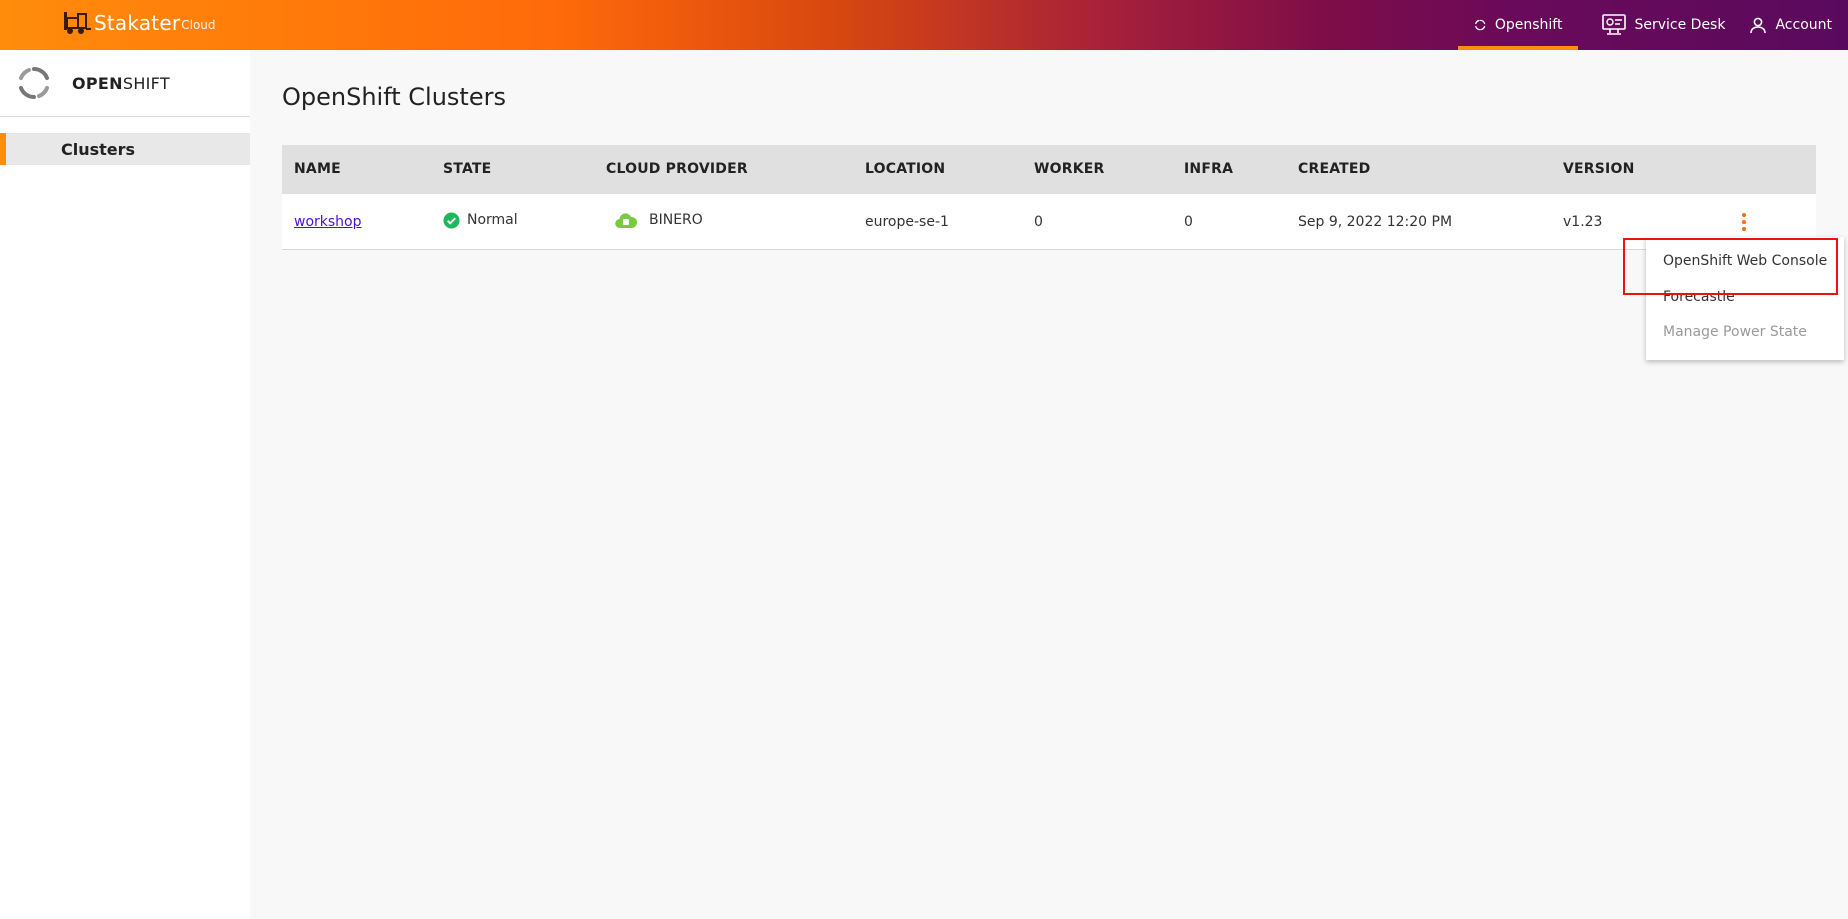  What do you see at coordinates (1583, 222) in the screenshot?
I see `cell-version: v1.23` at bounding box center [1583, 222].